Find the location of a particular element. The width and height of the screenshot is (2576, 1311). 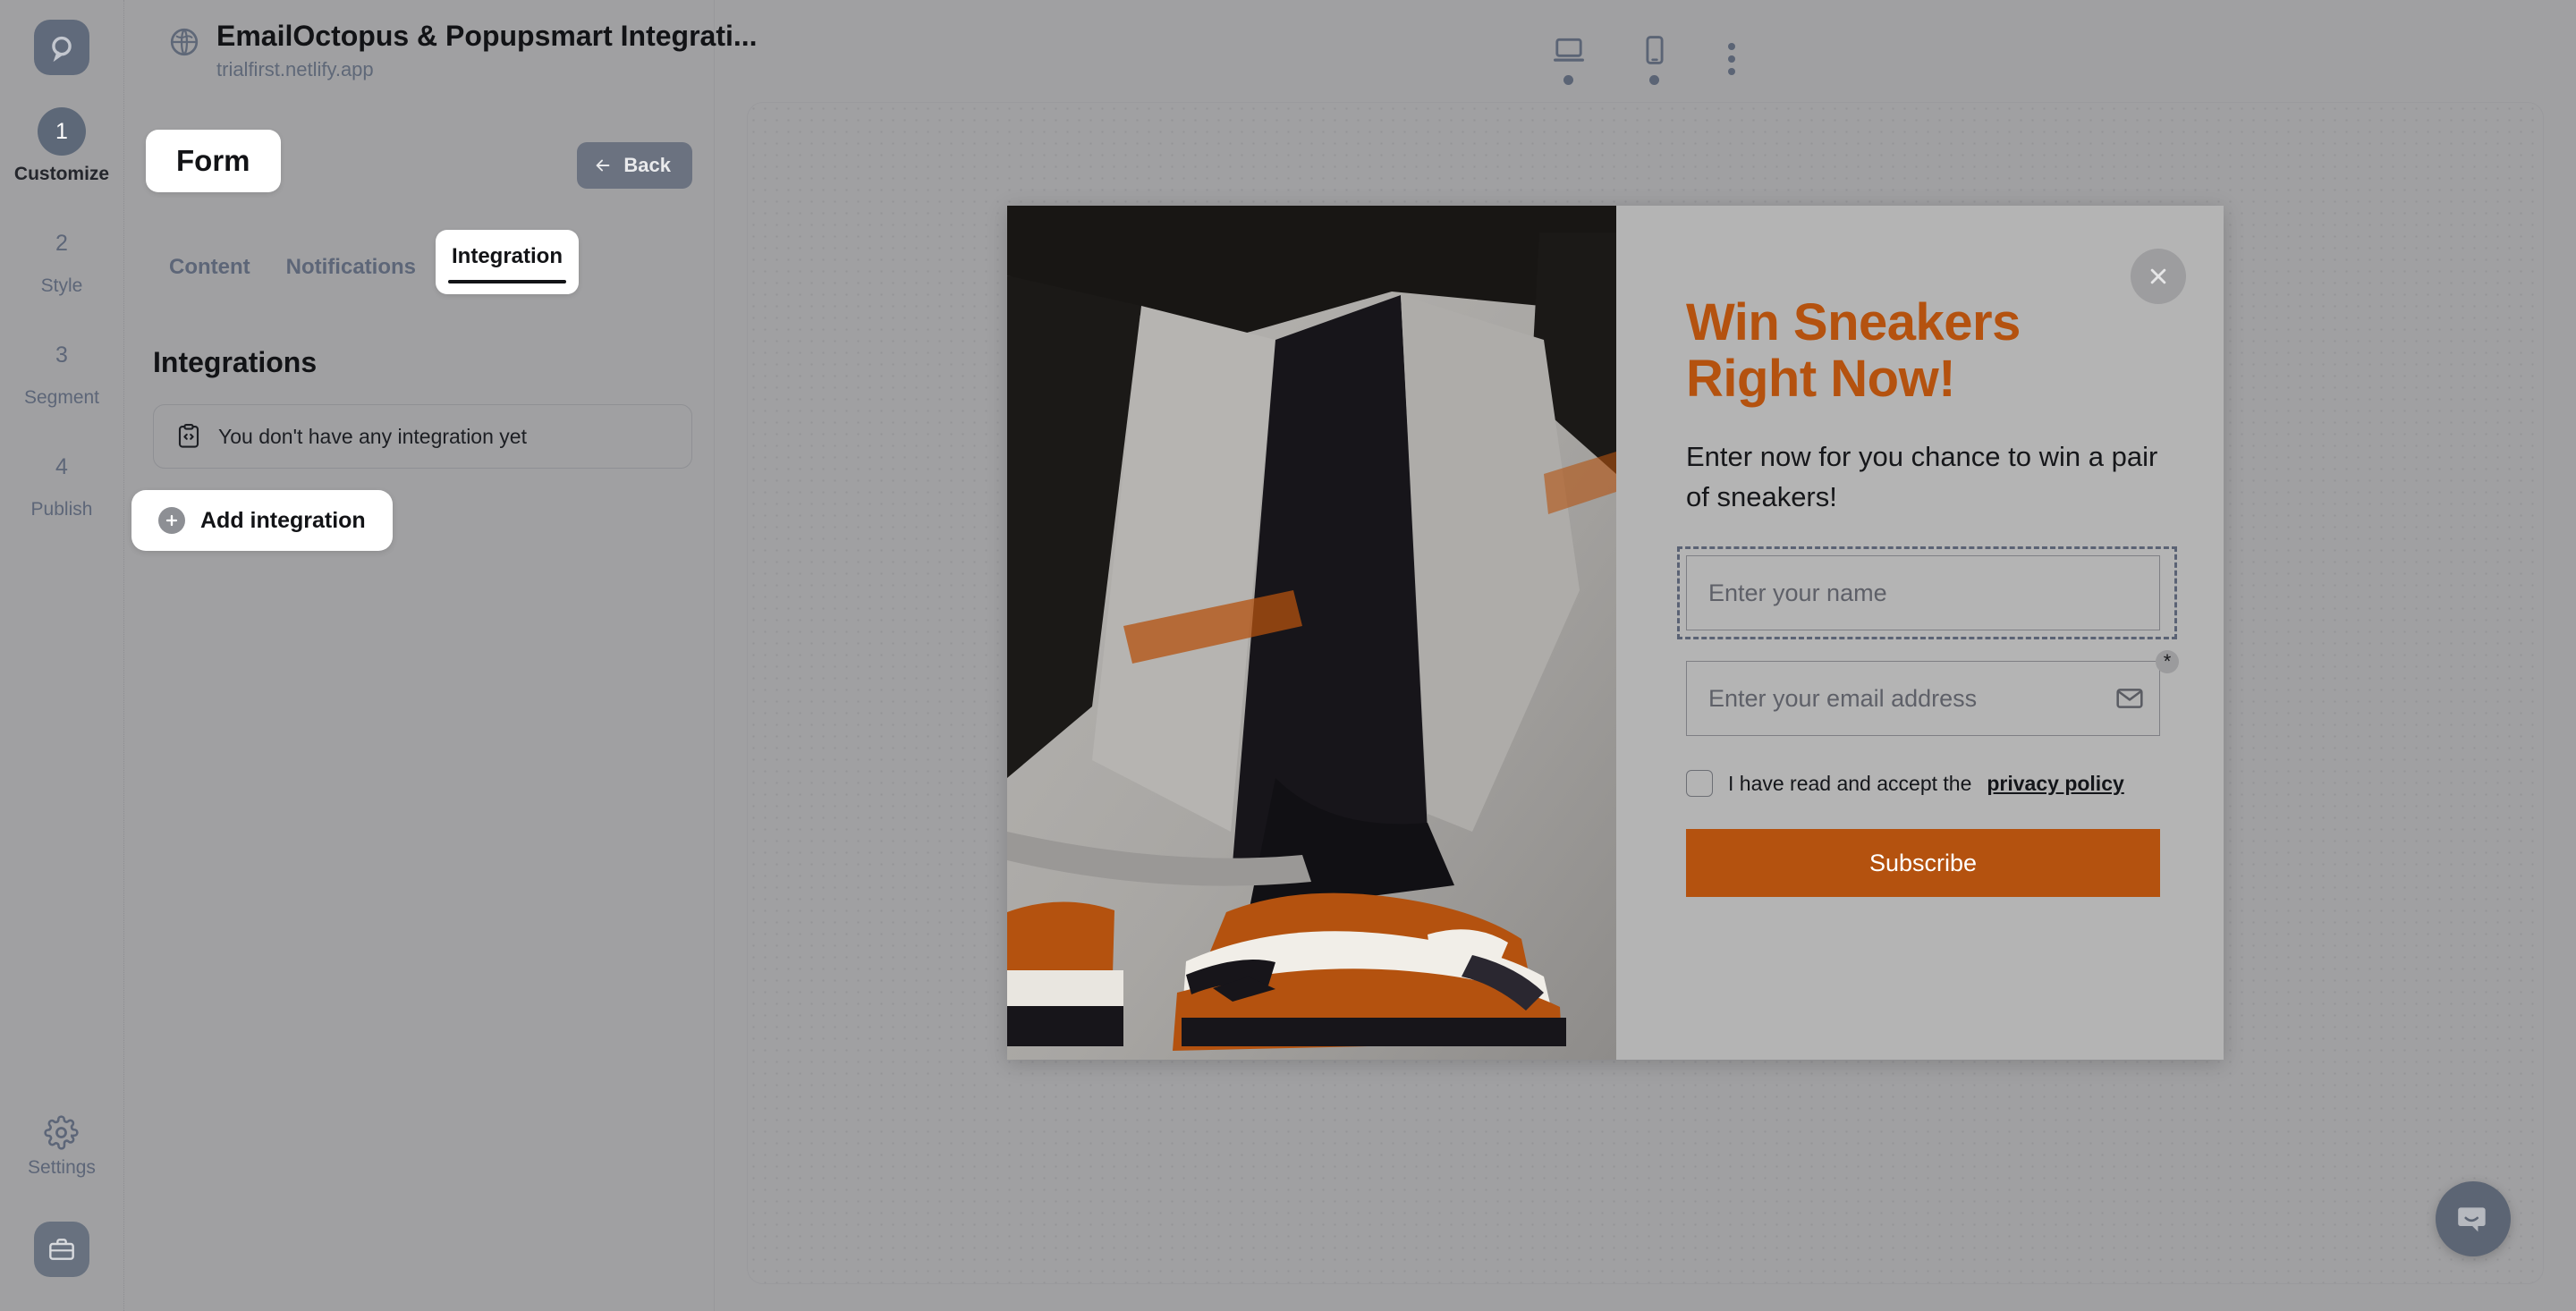

integrations-heading: Integrations is located at coordinates (235, 362).